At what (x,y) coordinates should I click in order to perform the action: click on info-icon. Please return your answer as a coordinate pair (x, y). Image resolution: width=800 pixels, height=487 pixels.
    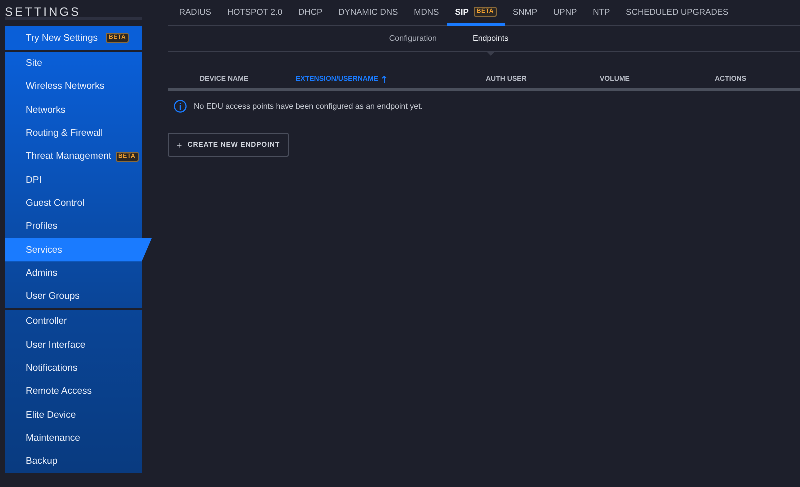
    Looking at the image, I should click on (180, 106).